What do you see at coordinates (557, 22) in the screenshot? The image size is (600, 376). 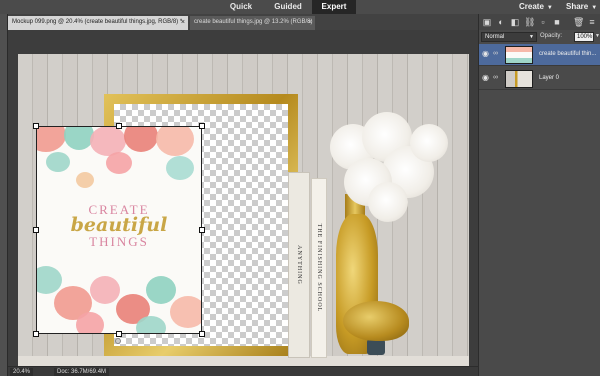 I see `lock-all-icon: ■` at bounding box center [557, 22].